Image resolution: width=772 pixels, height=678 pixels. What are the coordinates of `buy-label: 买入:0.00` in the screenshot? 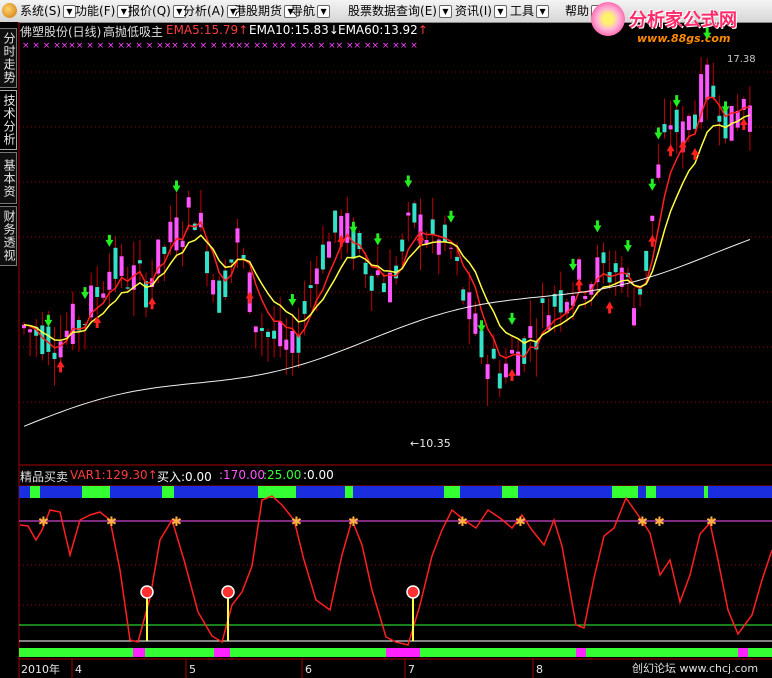 It's located at (184, 477).